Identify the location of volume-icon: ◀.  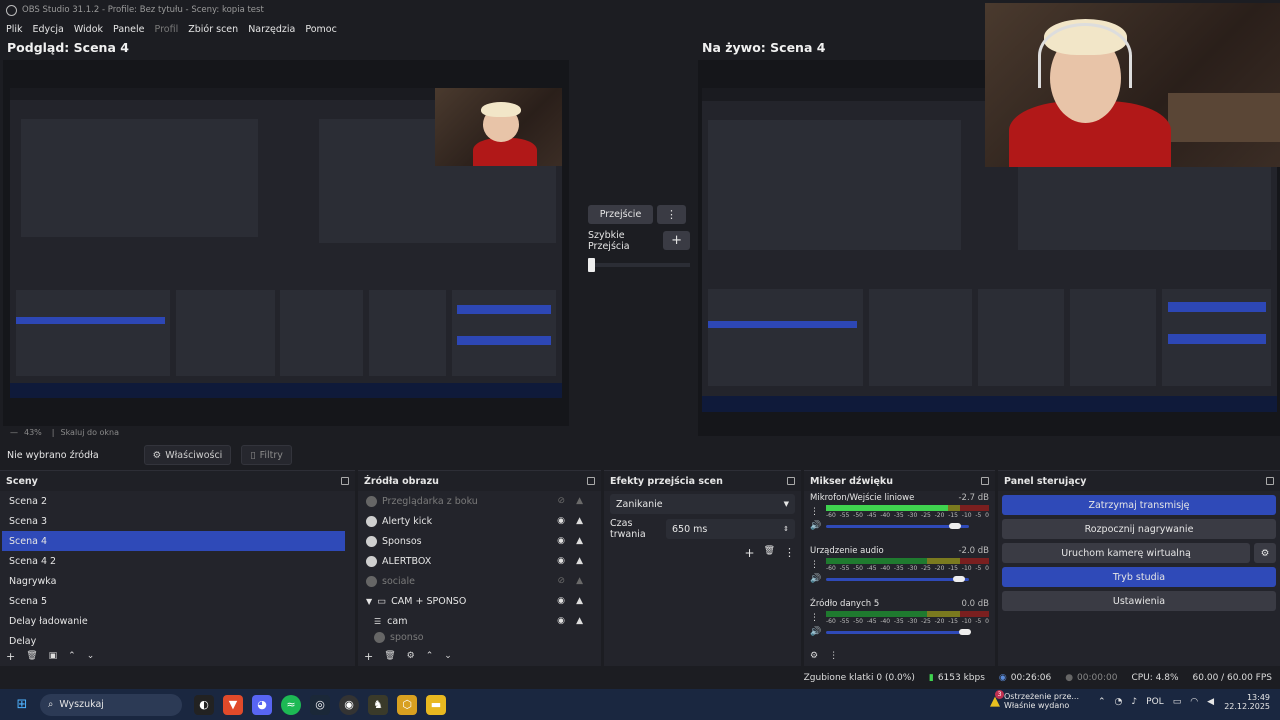
(1210, 702).